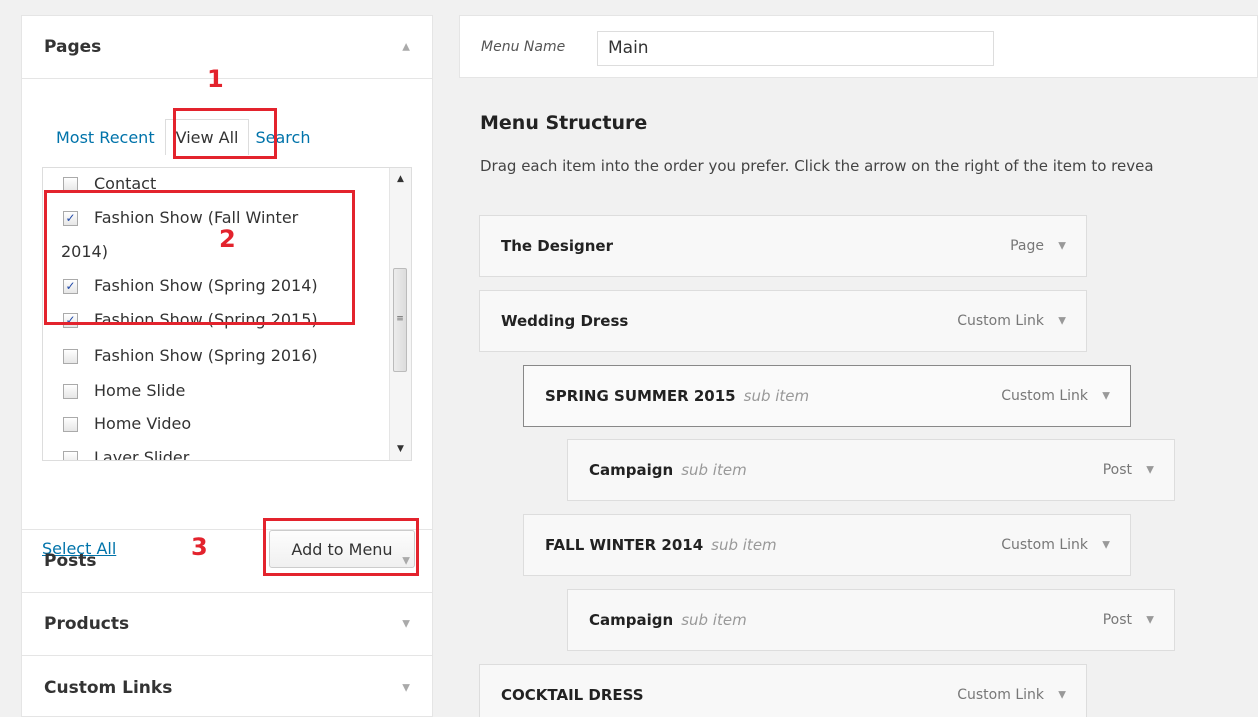 This screenshot has height=717, width=1258. I want to click on menu-item: The Designer Page ▼, so click(783, 246).